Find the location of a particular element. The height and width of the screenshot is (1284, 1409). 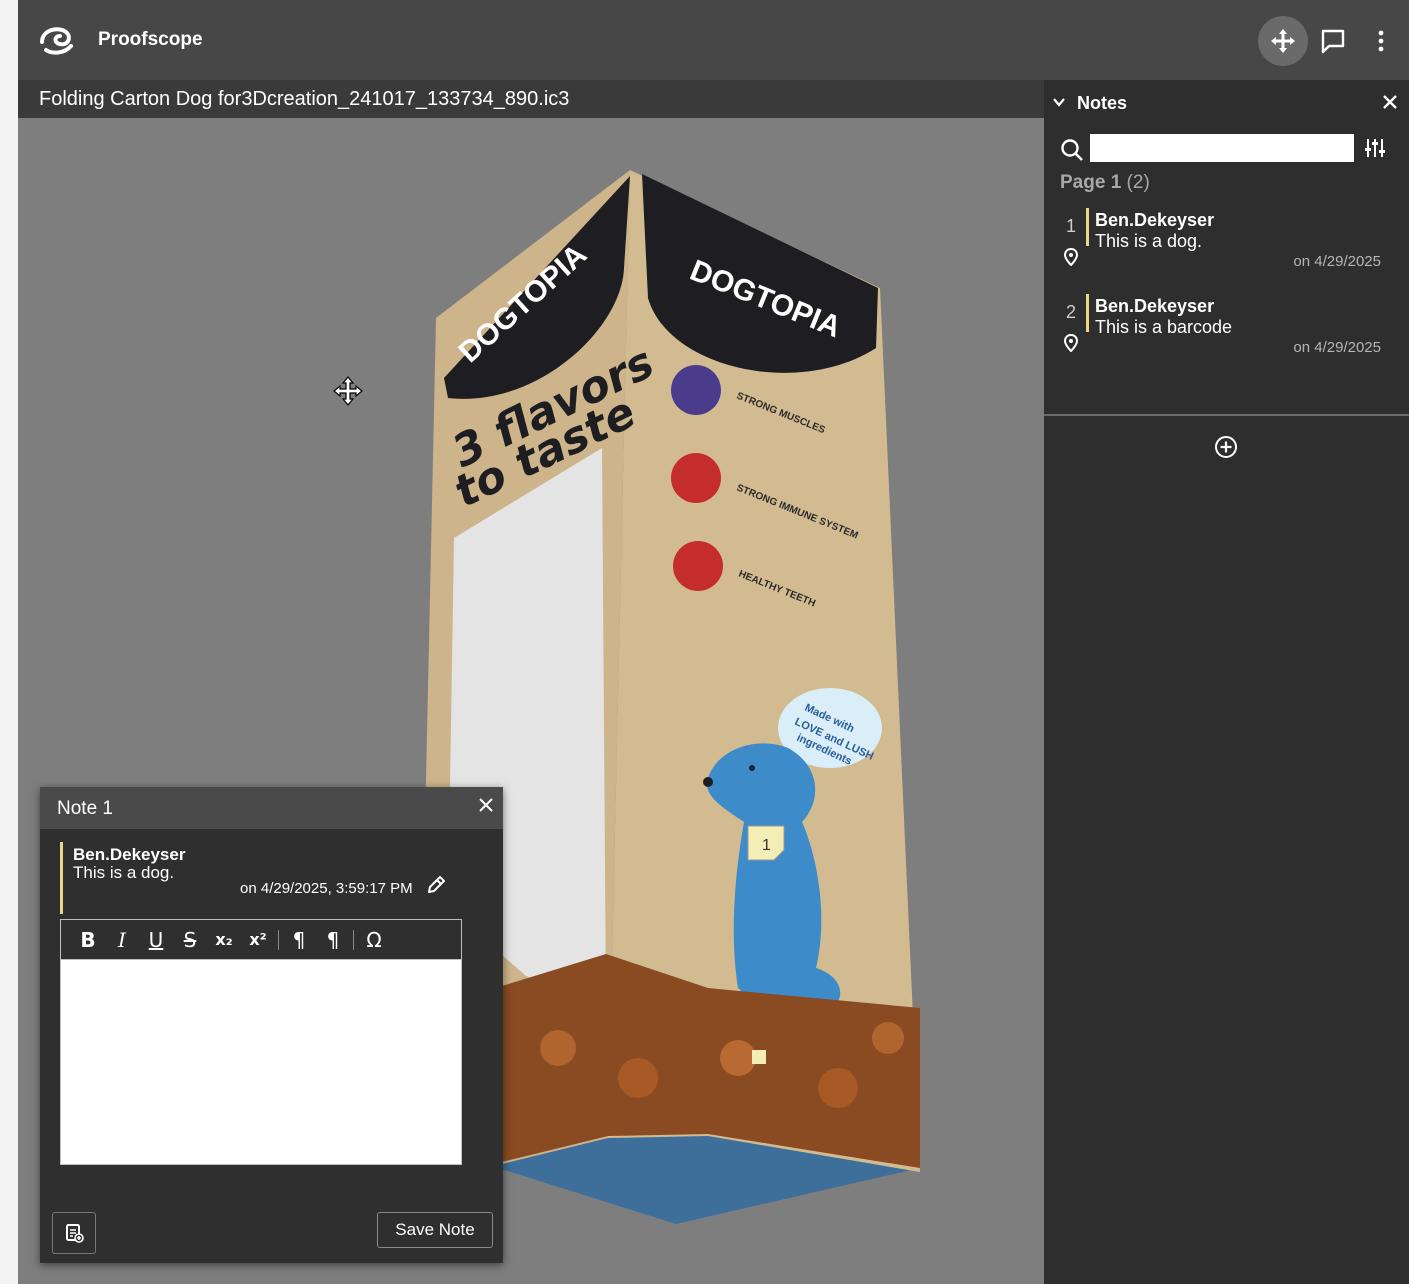

note-date: on 4/29/2025, 3:59:17 PM is located at coordinates (326, 888).